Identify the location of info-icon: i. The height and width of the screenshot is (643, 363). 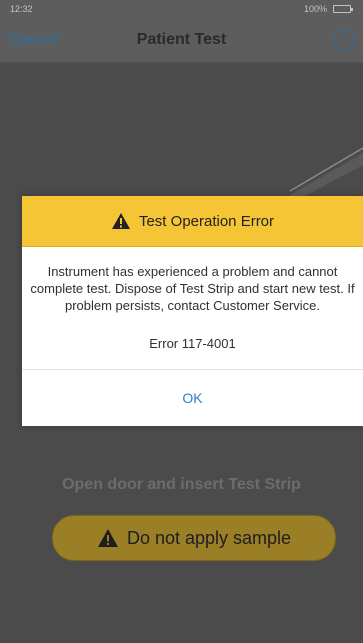
(344, 39).